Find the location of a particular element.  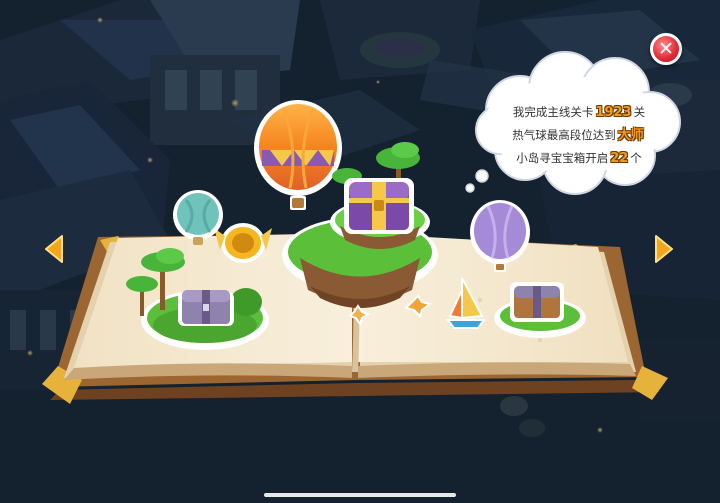

previous-page-button is located at coordinates (54, 249).